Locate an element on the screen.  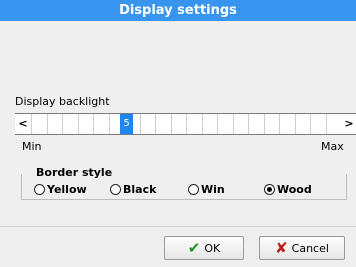
radio-label: Black is located at coordinates (140, 189).